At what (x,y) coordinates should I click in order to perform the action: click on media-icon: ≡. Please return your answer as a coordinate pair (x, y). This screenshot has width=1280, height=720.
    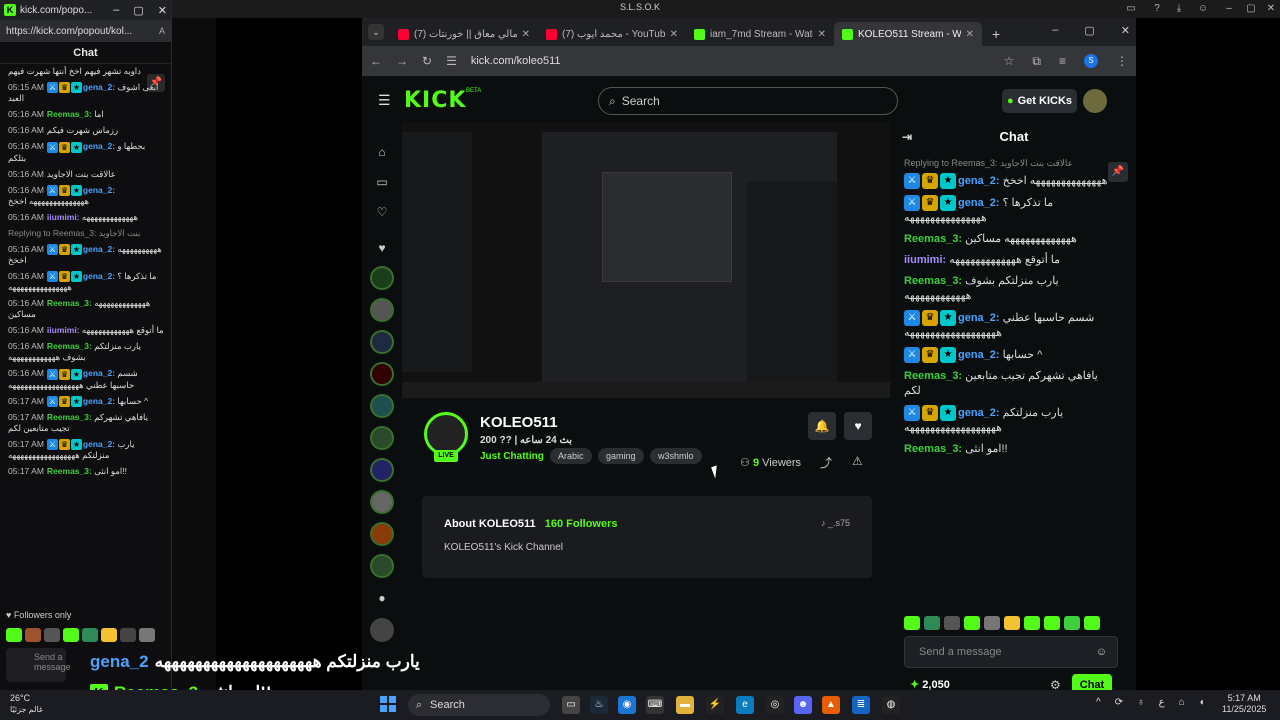
    Looking at the image, I should click on (1062, 61).